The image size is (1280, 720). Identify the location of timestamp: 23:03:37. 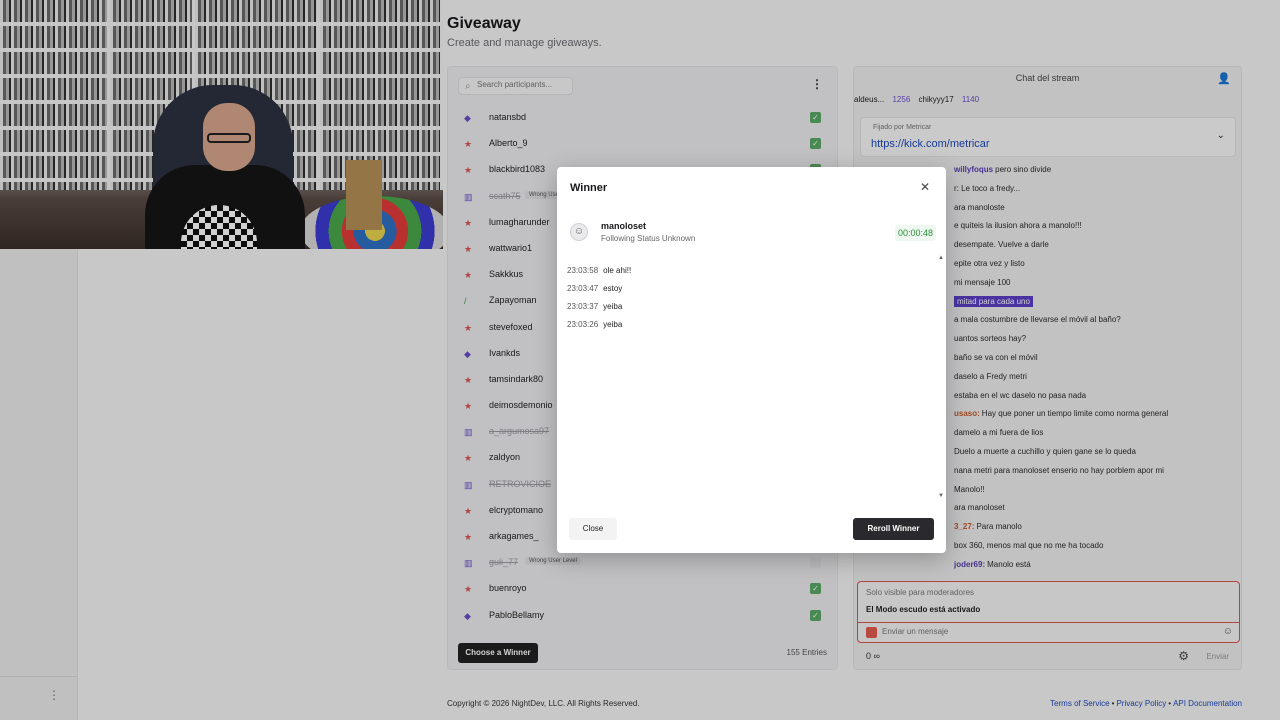
(583, 306).